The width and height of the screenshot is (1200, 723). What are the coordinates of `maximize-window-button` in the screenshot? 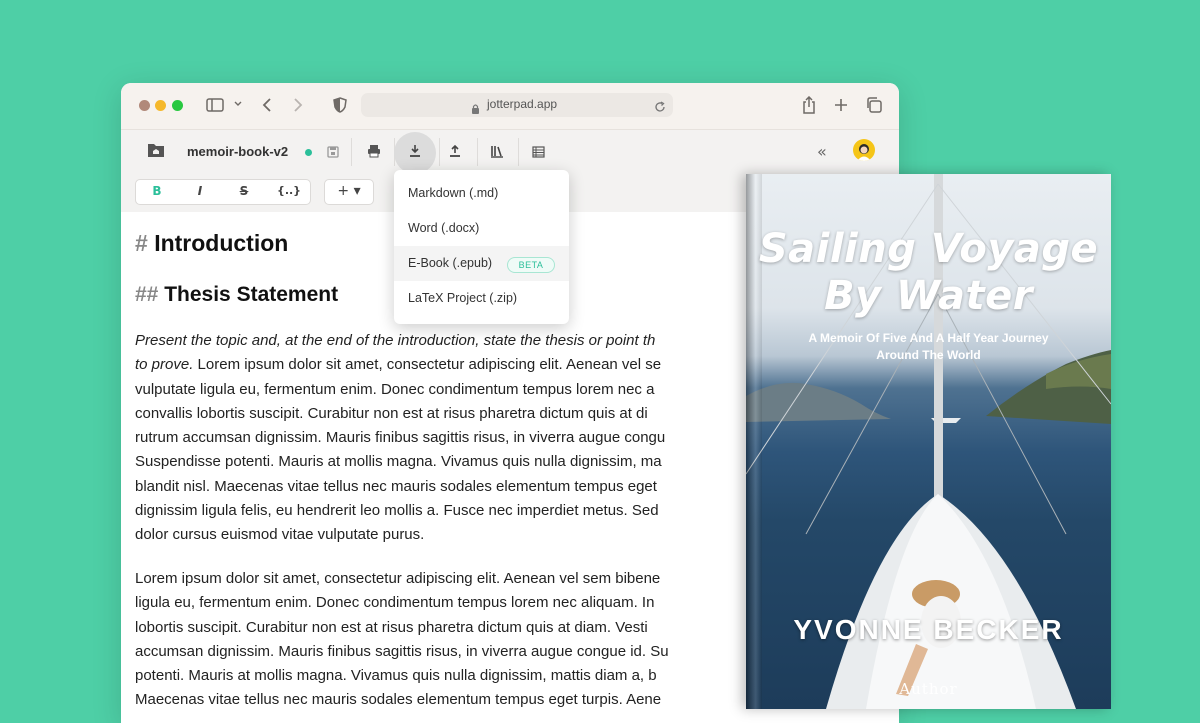 It's located at (177, 105).